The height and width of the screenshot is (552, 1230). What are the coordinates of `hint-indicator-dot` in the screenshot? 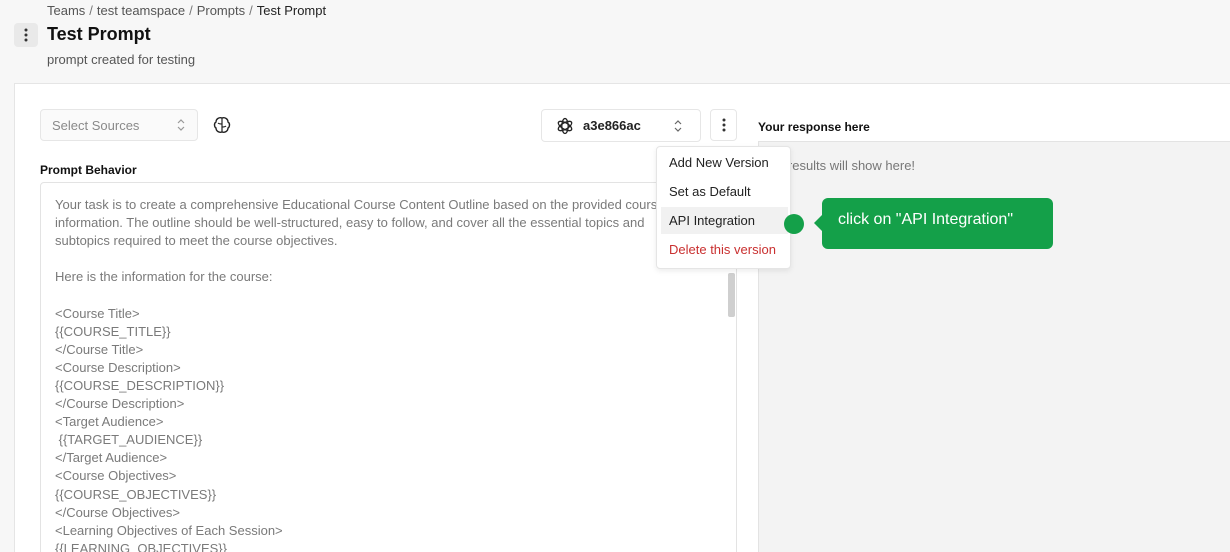 It's located at (794, 224).